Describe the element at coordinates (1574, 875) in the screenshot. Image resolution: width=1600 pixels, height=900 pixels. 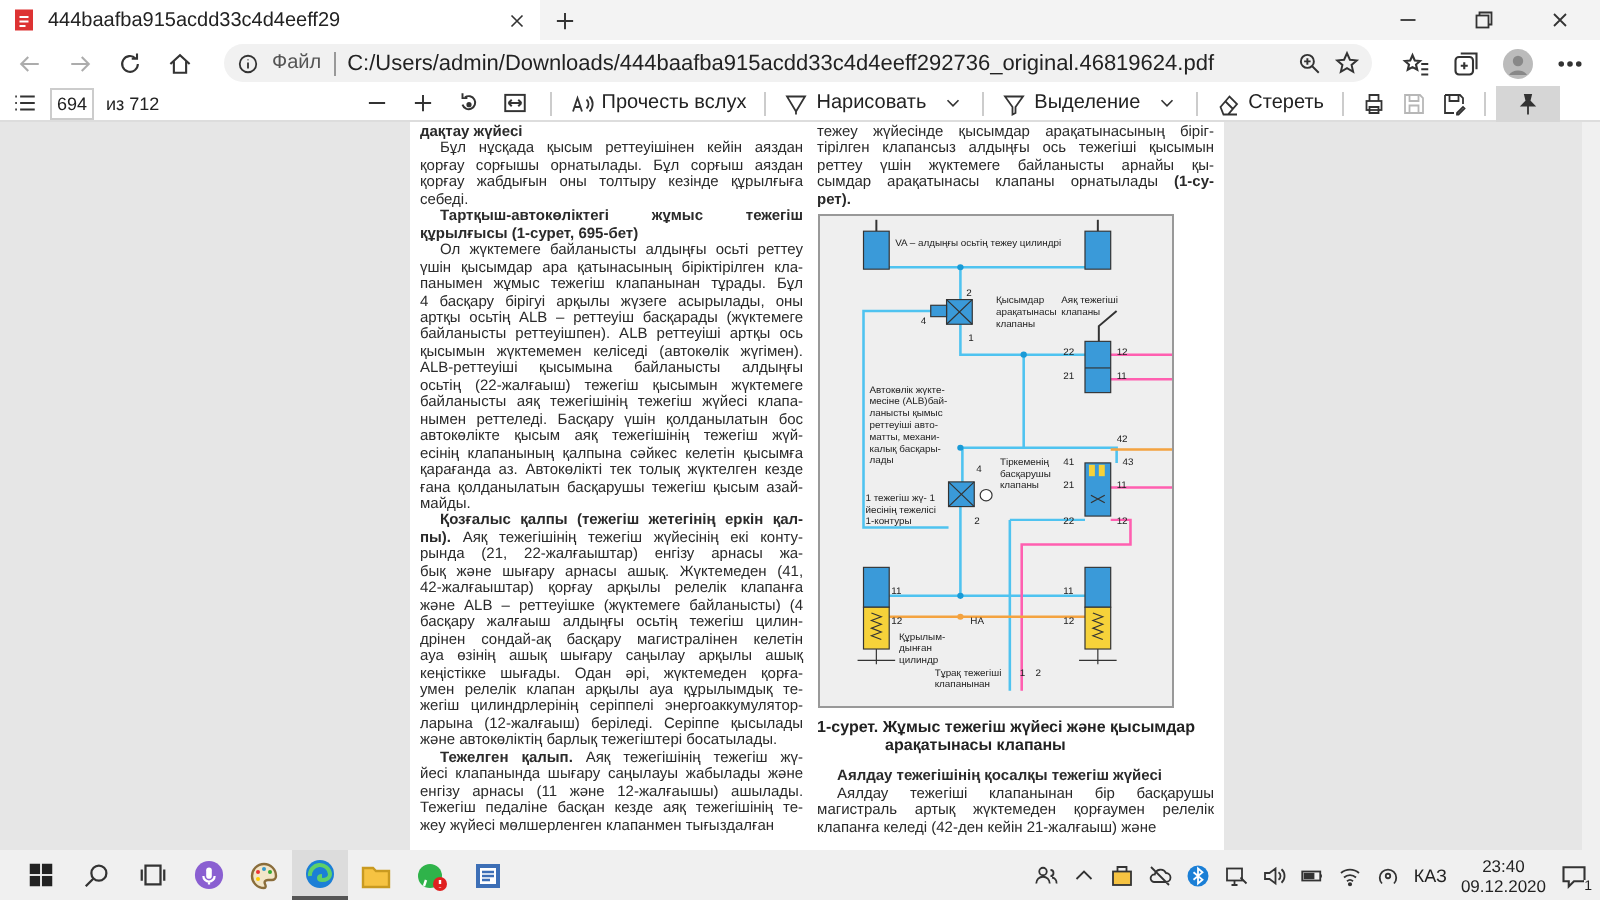
I see `notification-icon` at that location.